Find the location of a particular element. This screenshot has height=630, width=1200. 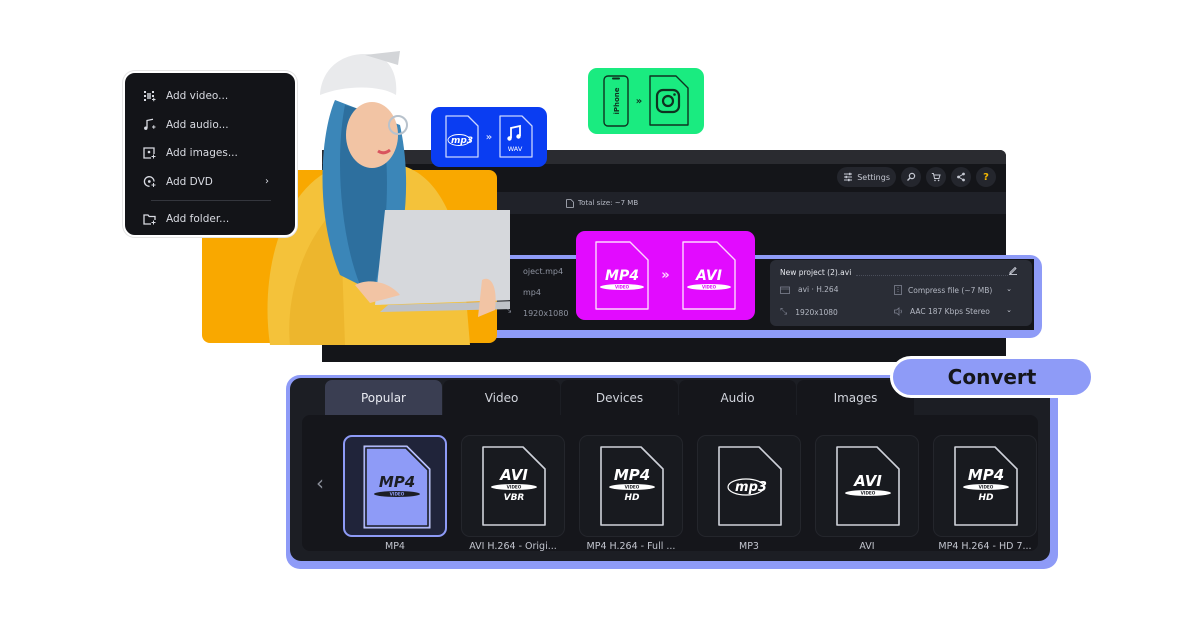

sliders-icon is located at coordinates (848, 177).